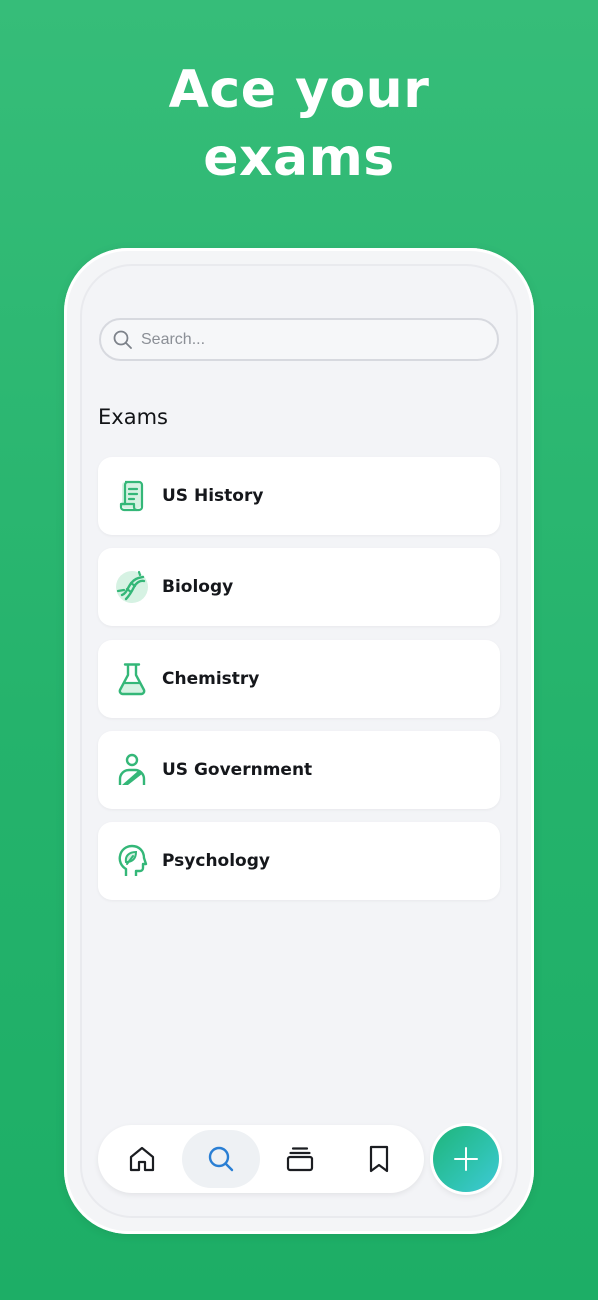 This screenshot has width=598, height=1300. What do you see at coordinates (132, 679) in the screenshot?
I see `flask-icon` at bounding box center [132, 679].